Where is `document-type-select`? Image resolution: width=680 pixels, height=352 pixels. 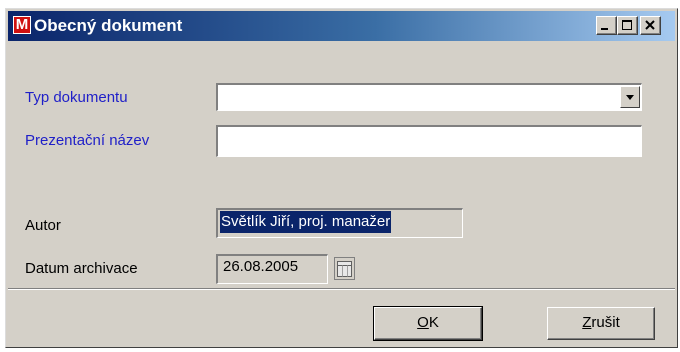 document-type-select is located at coordinates (429, 97).